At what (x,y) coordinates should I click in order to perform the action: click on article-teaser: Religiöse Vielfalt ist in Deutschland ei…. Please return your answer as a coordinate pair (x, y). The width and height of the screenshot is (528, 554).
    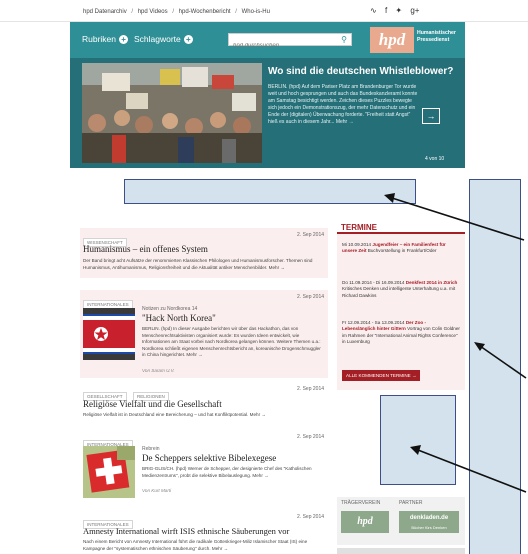
    Looking at the image, I should click on (175, 414).